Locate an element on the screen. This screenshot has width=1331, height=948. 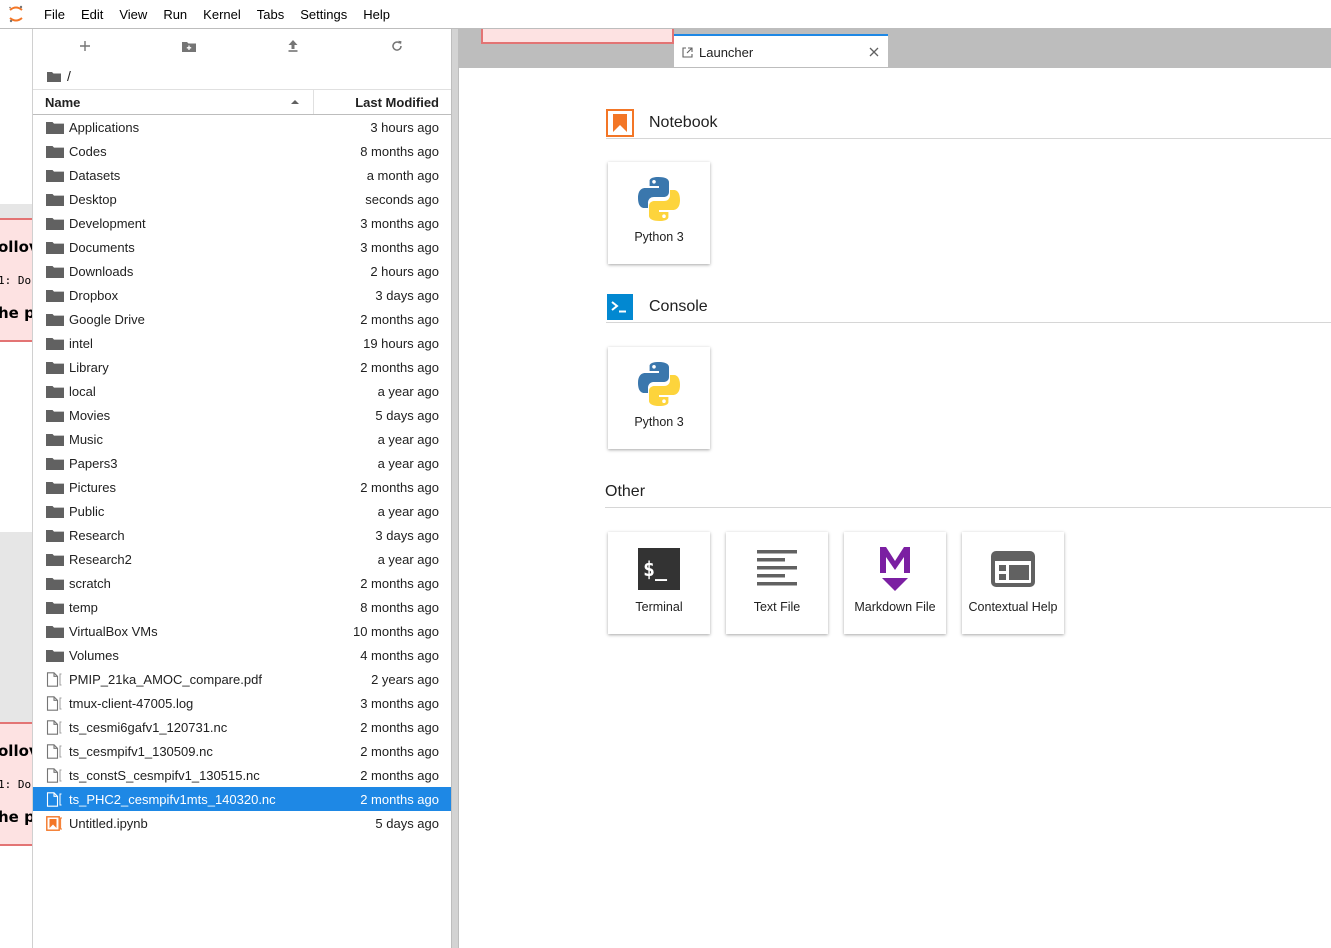
file-row: Google Drive 2 months ago is located at coordinates (242, 319).